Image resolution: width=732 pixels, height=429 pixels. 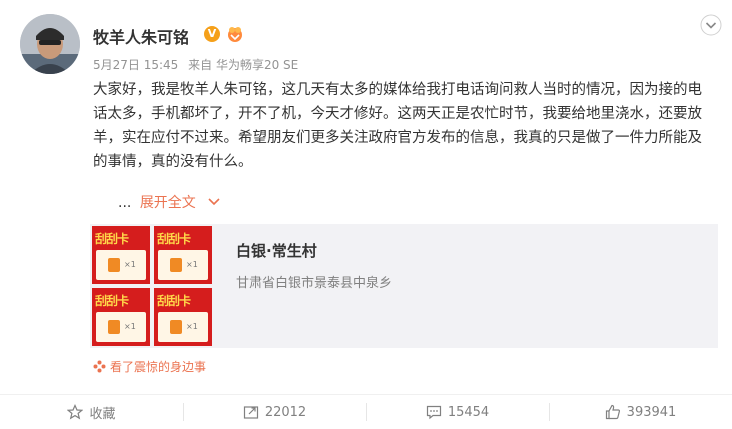 What do you see at coordinates (135, 65) in the screenshot?
I see `post-date: 5月27日 15:45` at bounding box center [135, 65].